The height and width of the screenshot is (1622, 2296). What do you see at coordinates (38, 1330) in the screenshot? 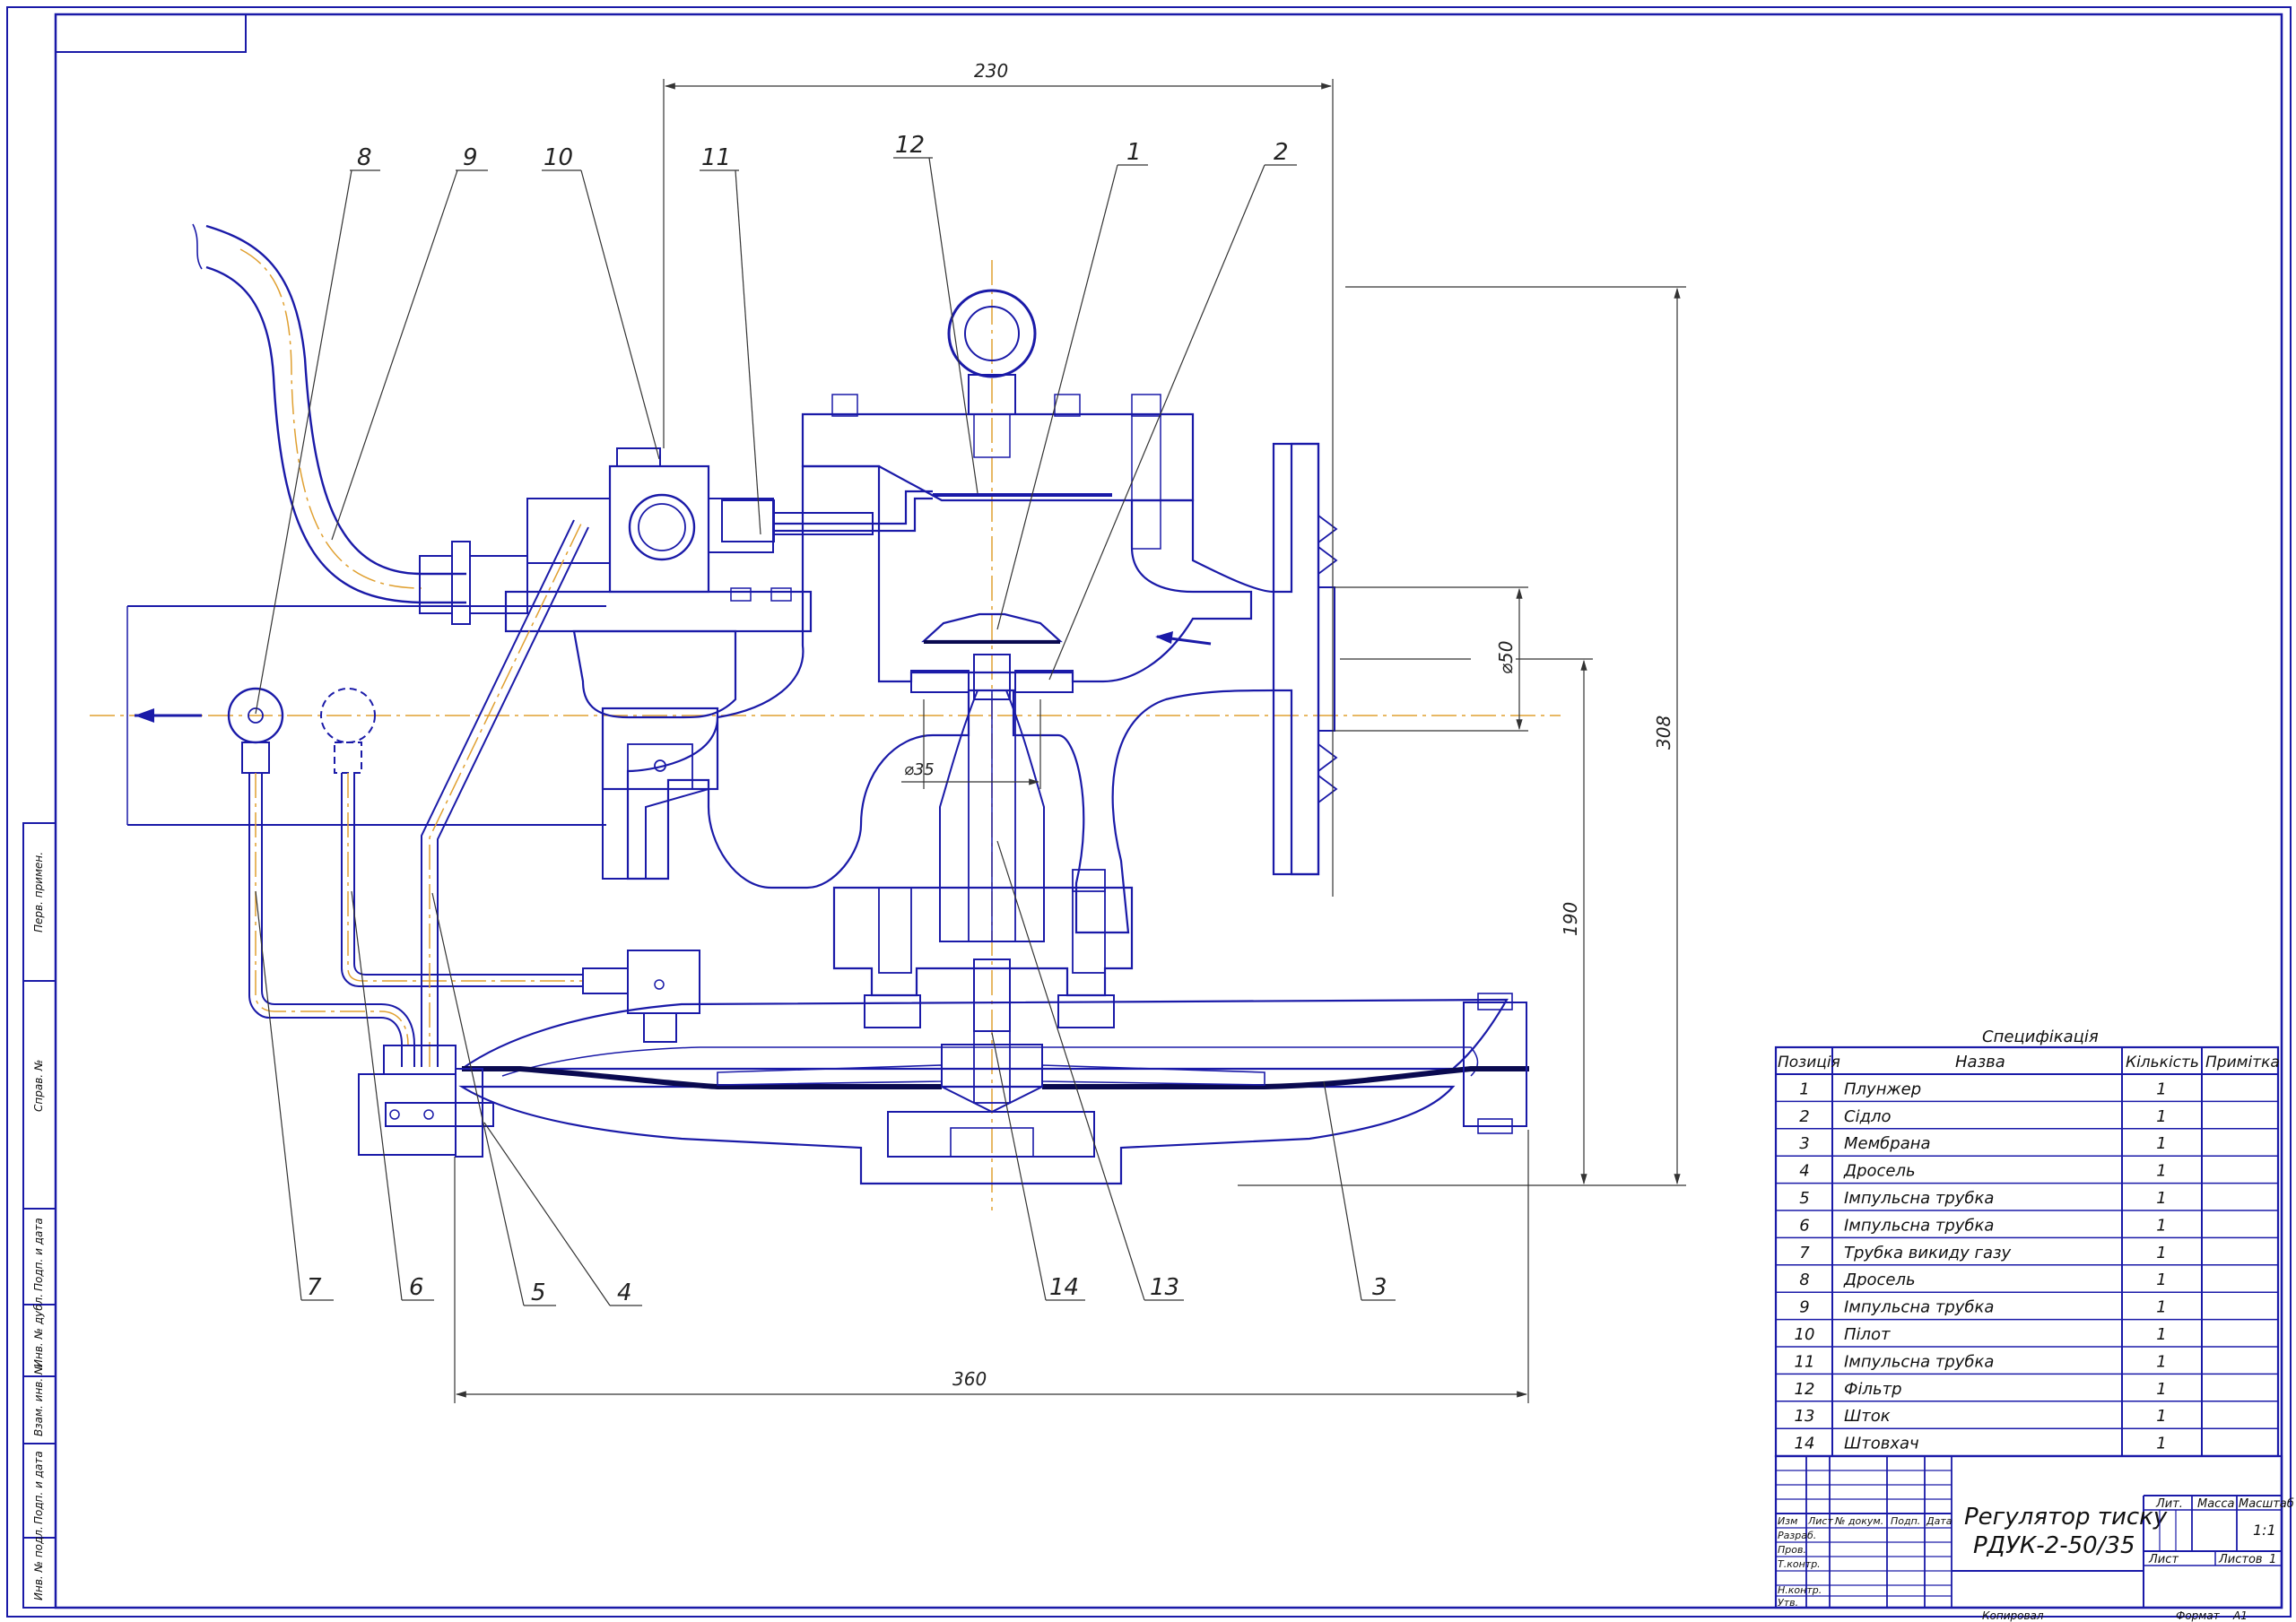
I see `stamp-inv-dubl: Инв. № дубл.` at bounding box center [38, 1330].